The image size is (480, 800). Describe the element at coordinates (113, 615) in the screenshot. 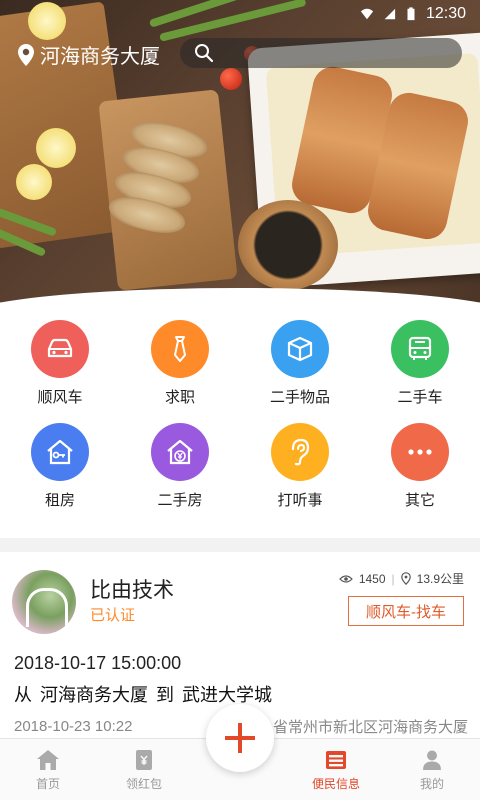

I see `verified-badge: 已认证` at that location.